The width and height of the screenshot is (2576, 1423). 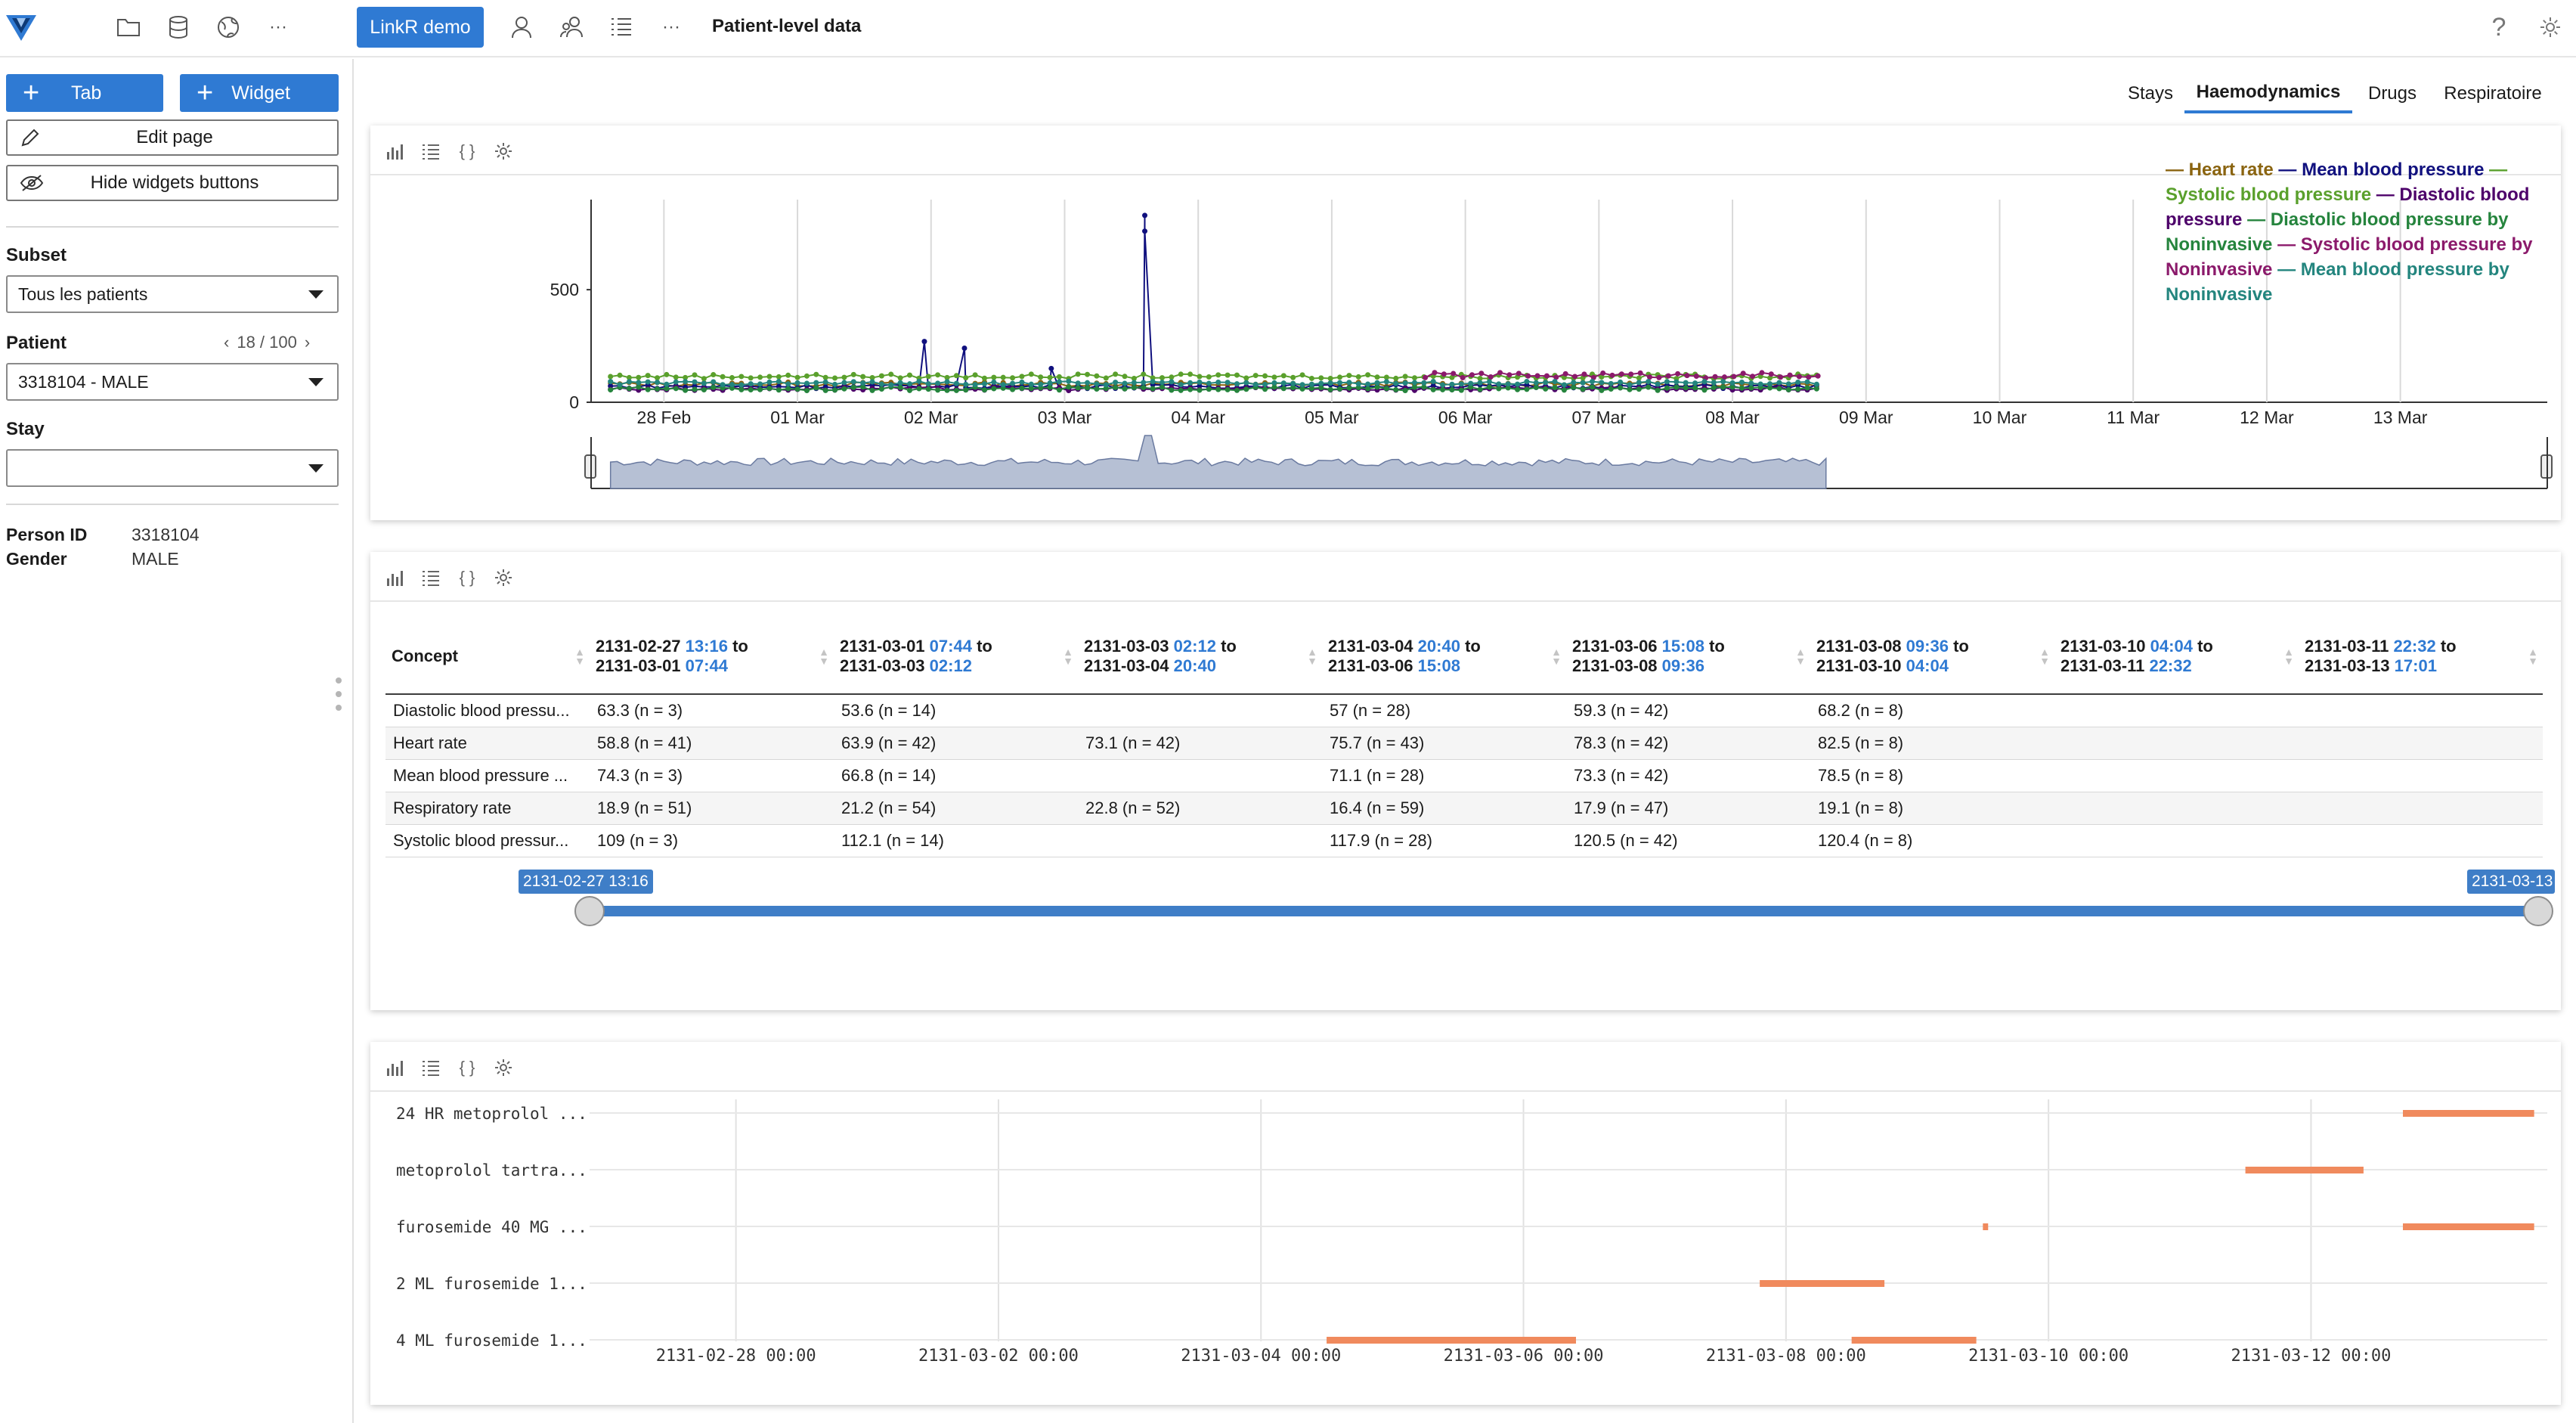 I want to click on x-tick-label: 07 Mar, so click(x=1600, y=417).